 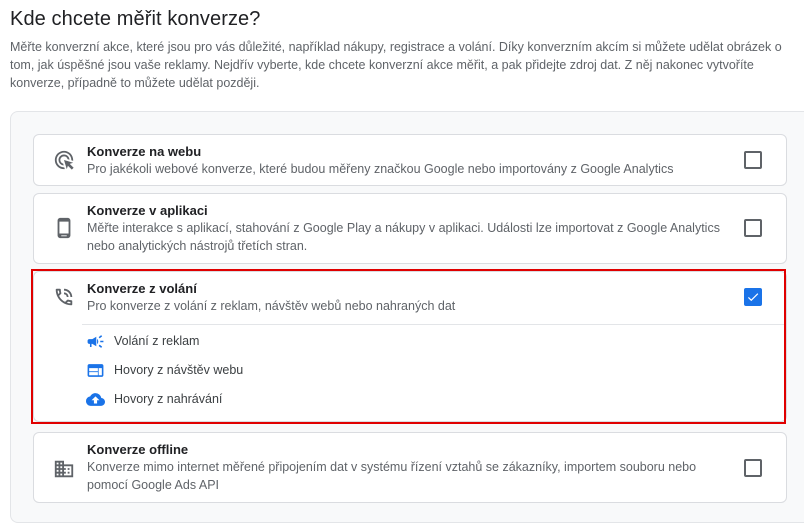 What do you see at coordinates (157, 341) in the screenshot?
I see `sub-item-label: Volání z reklam` at bounding box center [157, 341].